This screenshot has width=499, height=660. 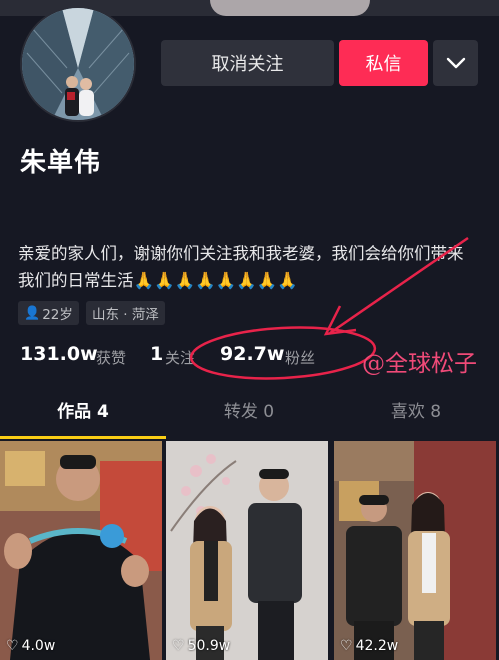 What do you see at coordinates (290, 8) in the screenshot?
I see `cover-image` at bounding box center [290, 8].